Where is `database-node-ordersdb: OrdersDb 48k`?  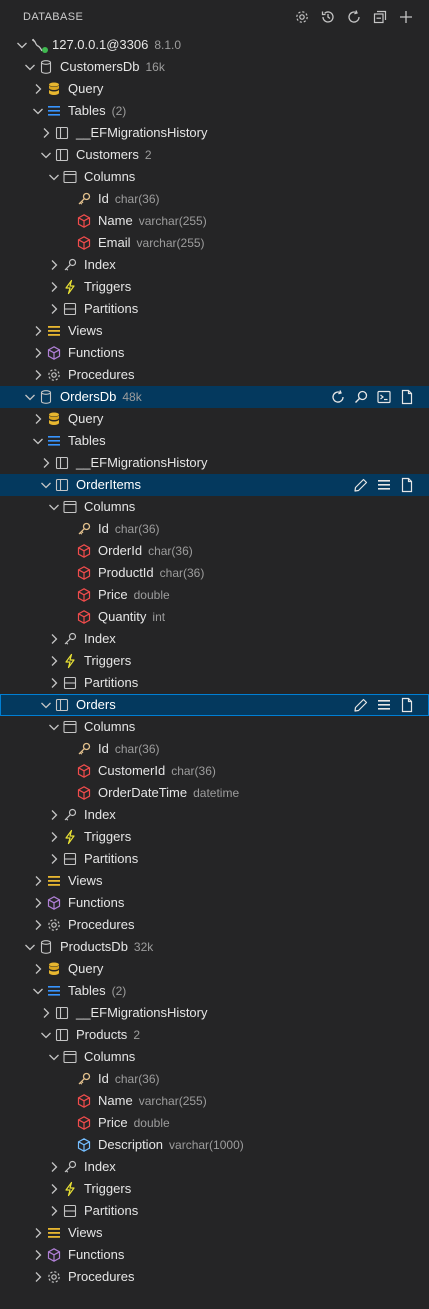
database-node-ordersdb: OrdersDb 48k is located at coordinates (214, 397).